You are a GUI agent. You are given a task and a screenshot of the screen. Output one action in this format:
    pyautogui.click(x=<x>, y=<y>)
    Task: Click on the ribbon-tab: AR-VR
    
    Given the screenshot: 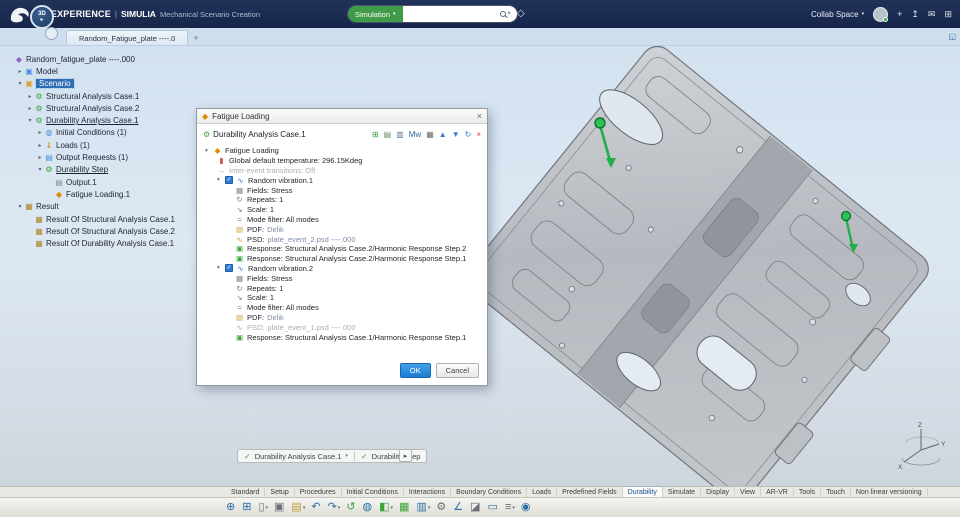 What is the action you would take?
    pyautogui.click(x=777, y=492)
    